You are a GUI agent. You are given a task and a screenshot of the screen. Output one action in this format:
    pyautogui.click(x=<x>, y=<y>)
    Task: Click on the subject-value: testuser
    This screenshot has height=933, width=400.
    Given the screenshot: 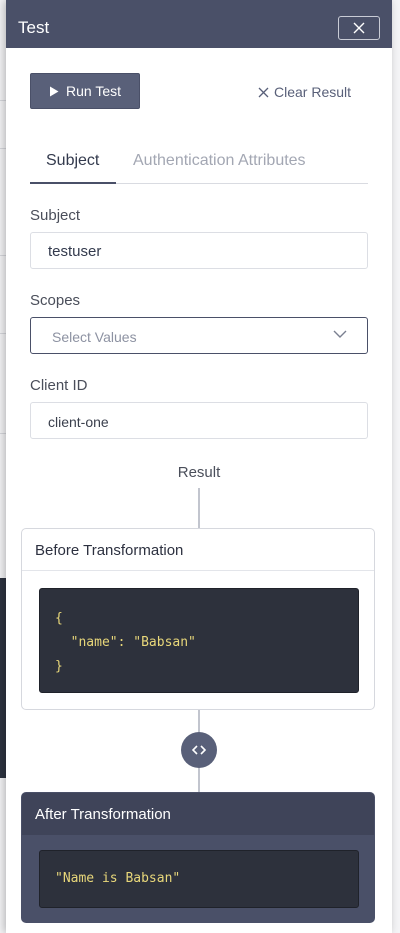 What is the action you would take?
    pyautogui.click(x=75, y=251)
    